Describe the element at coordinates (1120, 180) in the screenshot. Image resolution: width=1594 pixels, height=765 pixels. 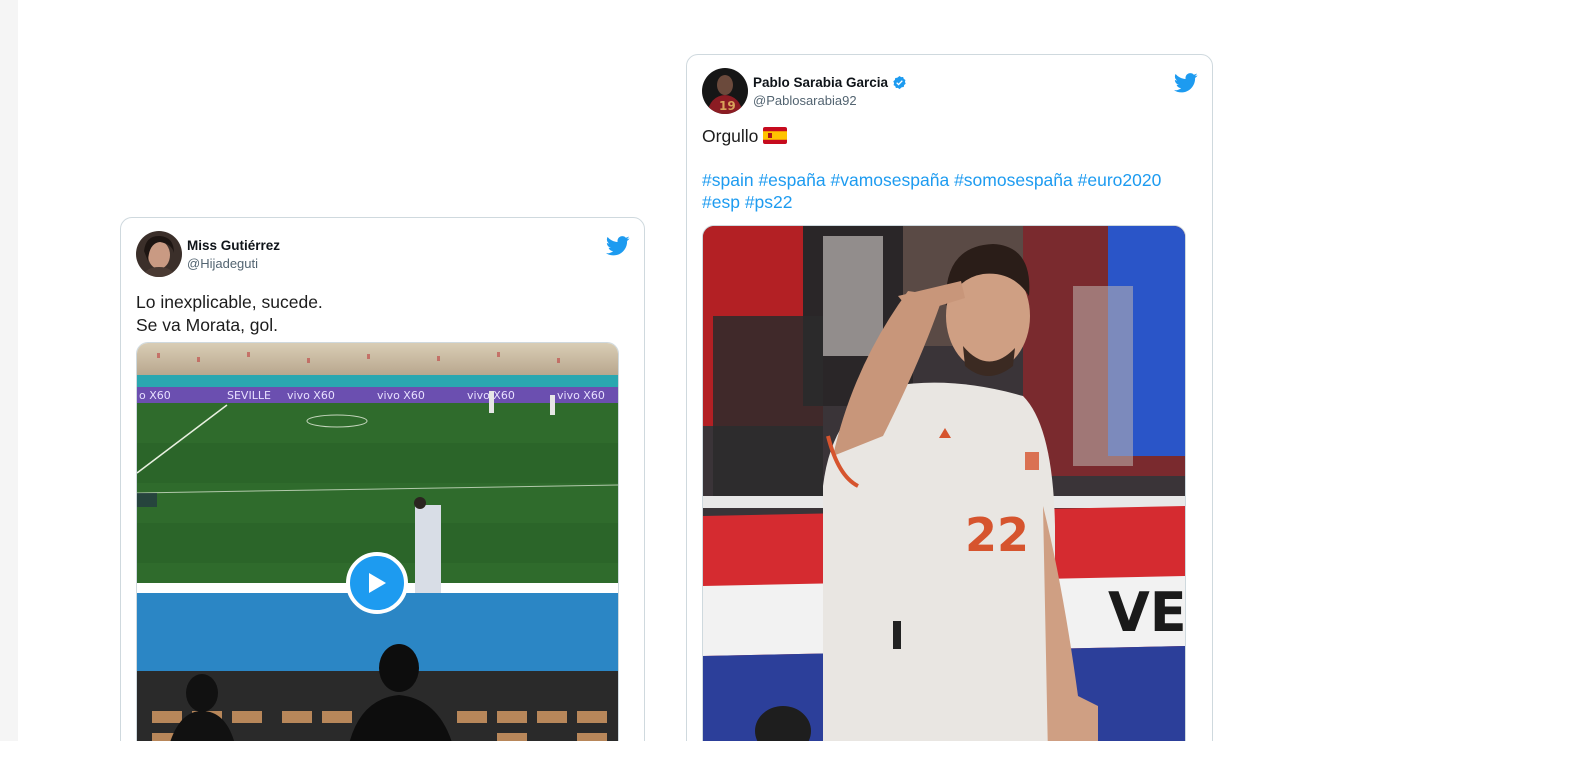
I see `hashtag-link: #euro2020` at that location.